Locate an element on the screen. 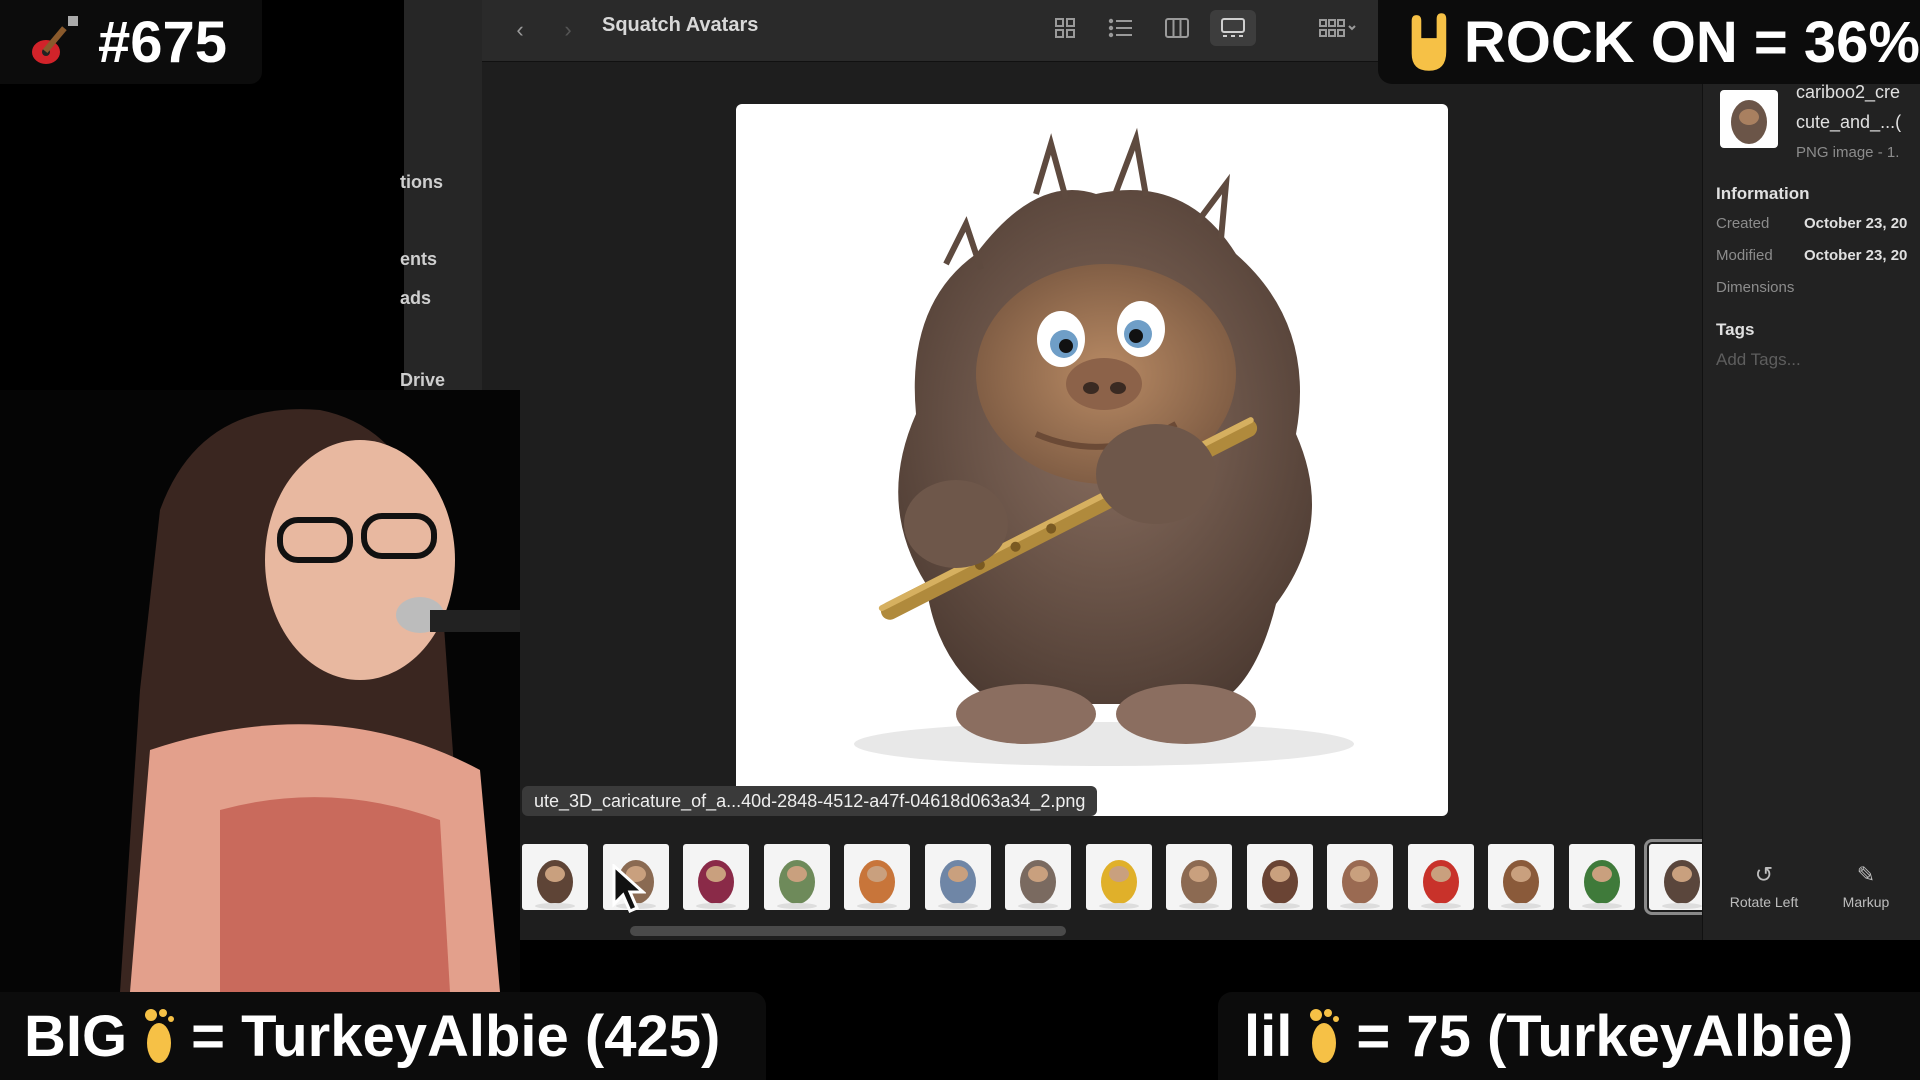 The height and width of the screenshot is (1080, 1920). column-view-button is located at coordinates (1177, 28).